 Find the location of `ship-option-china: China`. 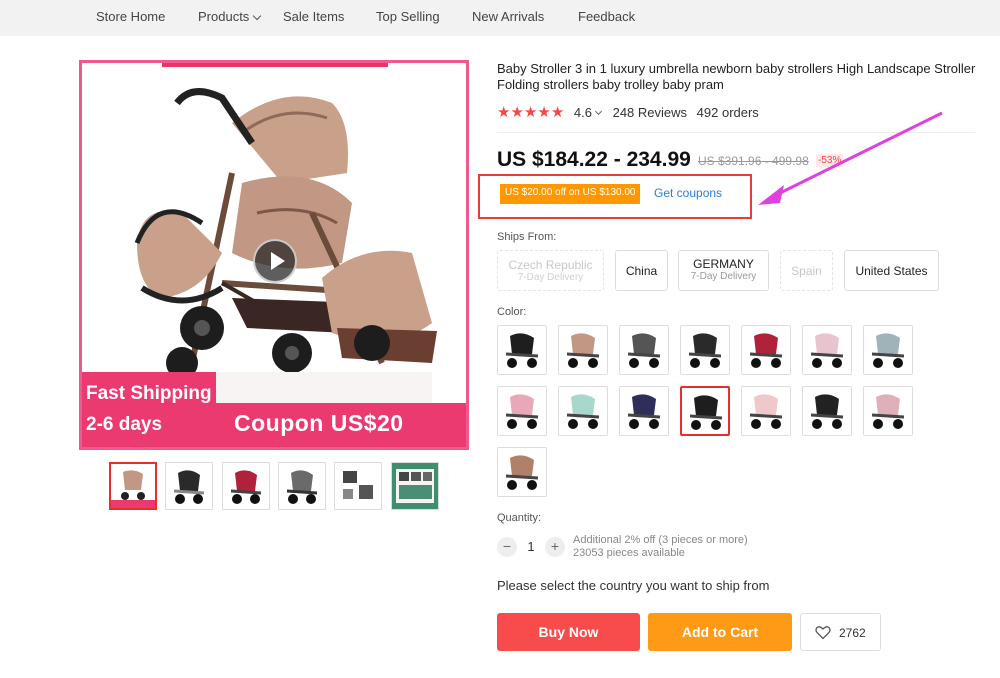

ship-option-china: China is located at coordinates (641, 270).